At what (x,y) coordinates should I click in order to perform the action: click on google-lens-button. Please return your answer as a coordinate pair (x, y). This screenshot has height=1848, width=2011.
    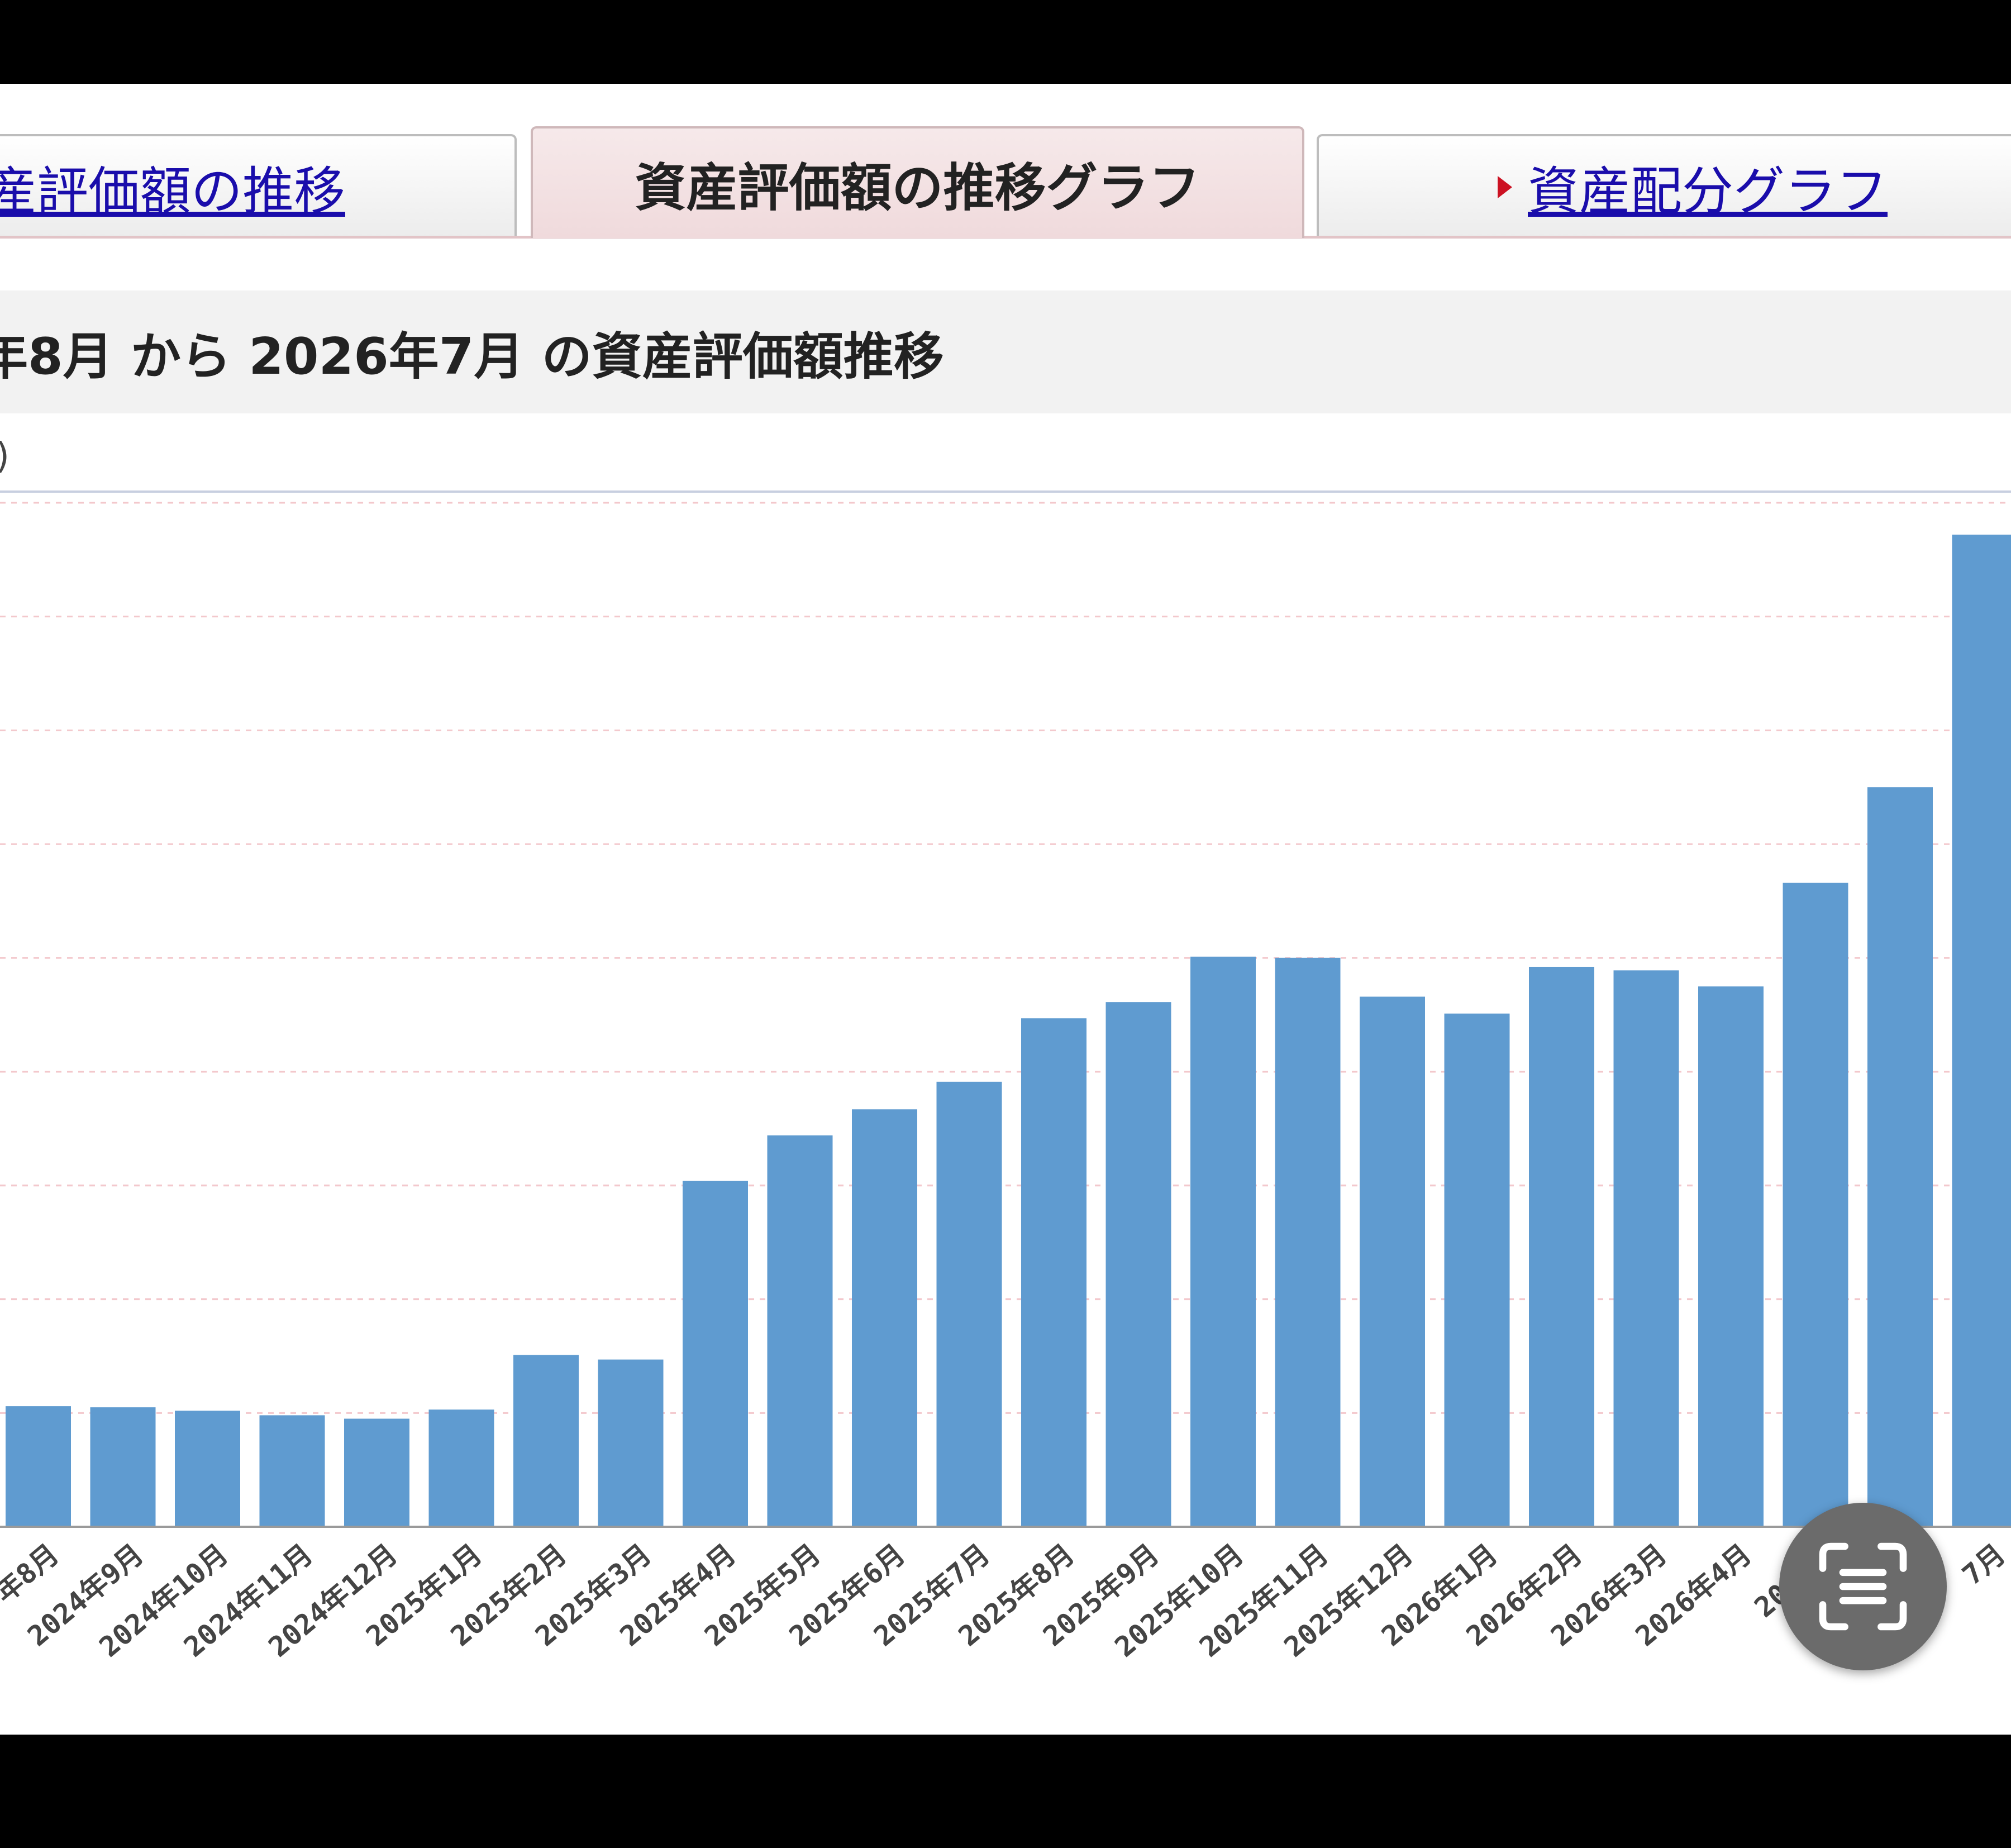
    Looking at the image, I should click on (1863, 1586).